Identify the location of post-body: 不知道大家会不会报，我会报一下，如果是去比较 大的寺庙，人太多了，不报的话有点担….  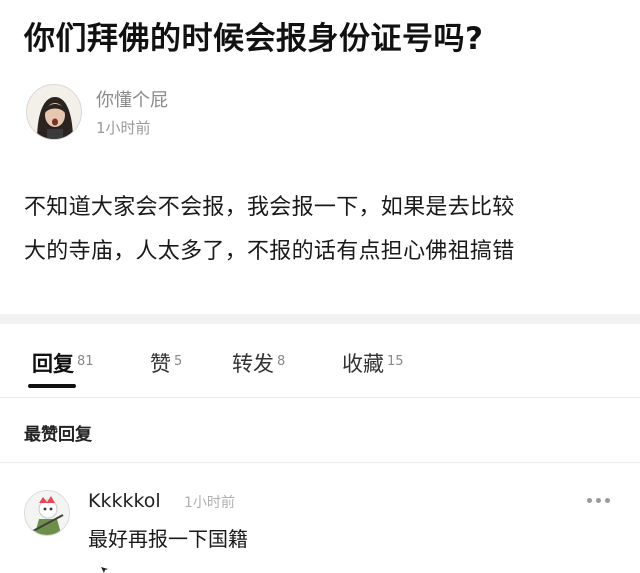
(322, 230).